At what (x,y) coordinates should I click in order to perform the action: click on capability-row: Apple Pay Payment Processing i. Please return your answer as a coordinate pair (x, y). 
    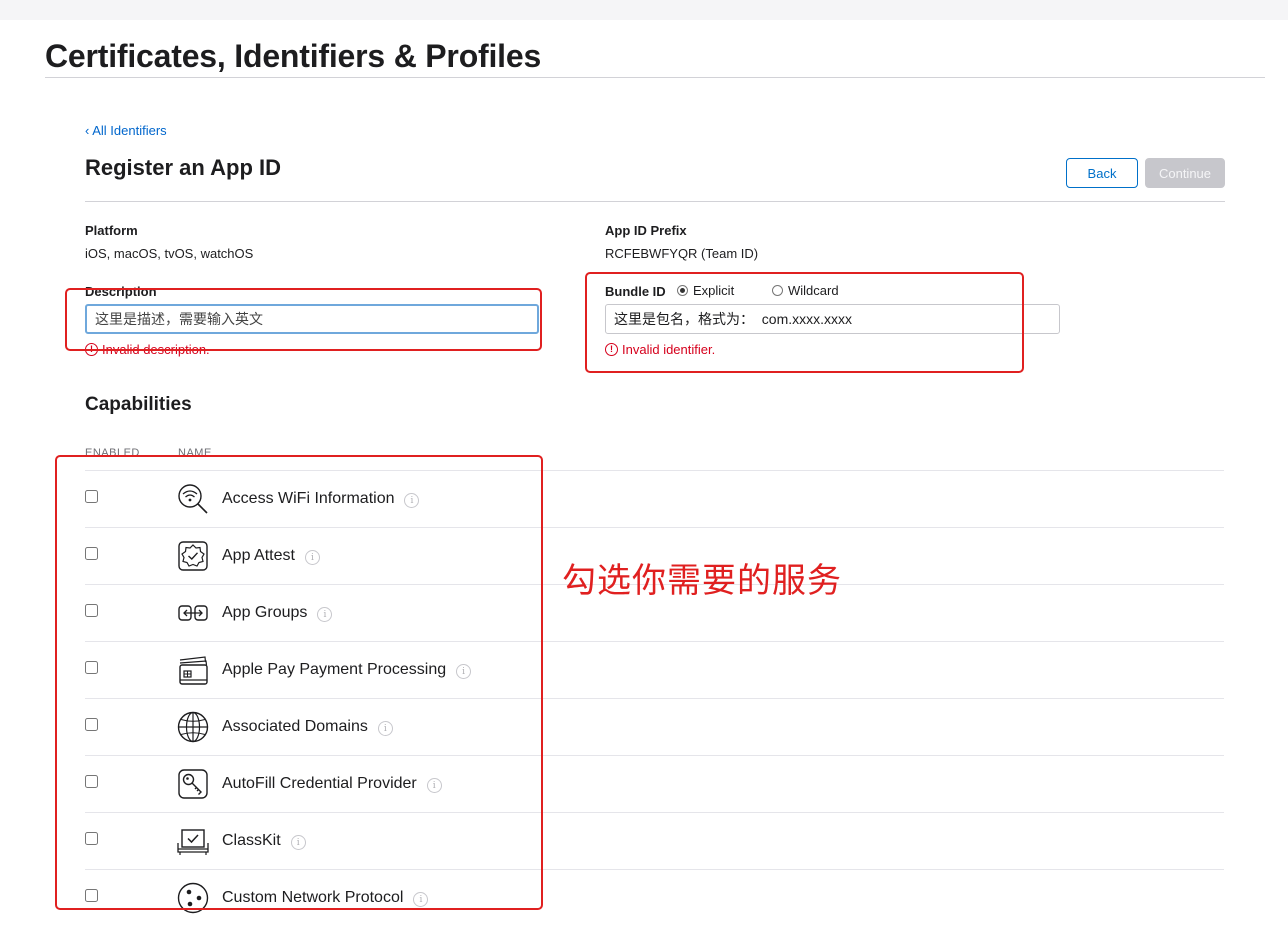
    Looking at the image, I should click on (654, 670).